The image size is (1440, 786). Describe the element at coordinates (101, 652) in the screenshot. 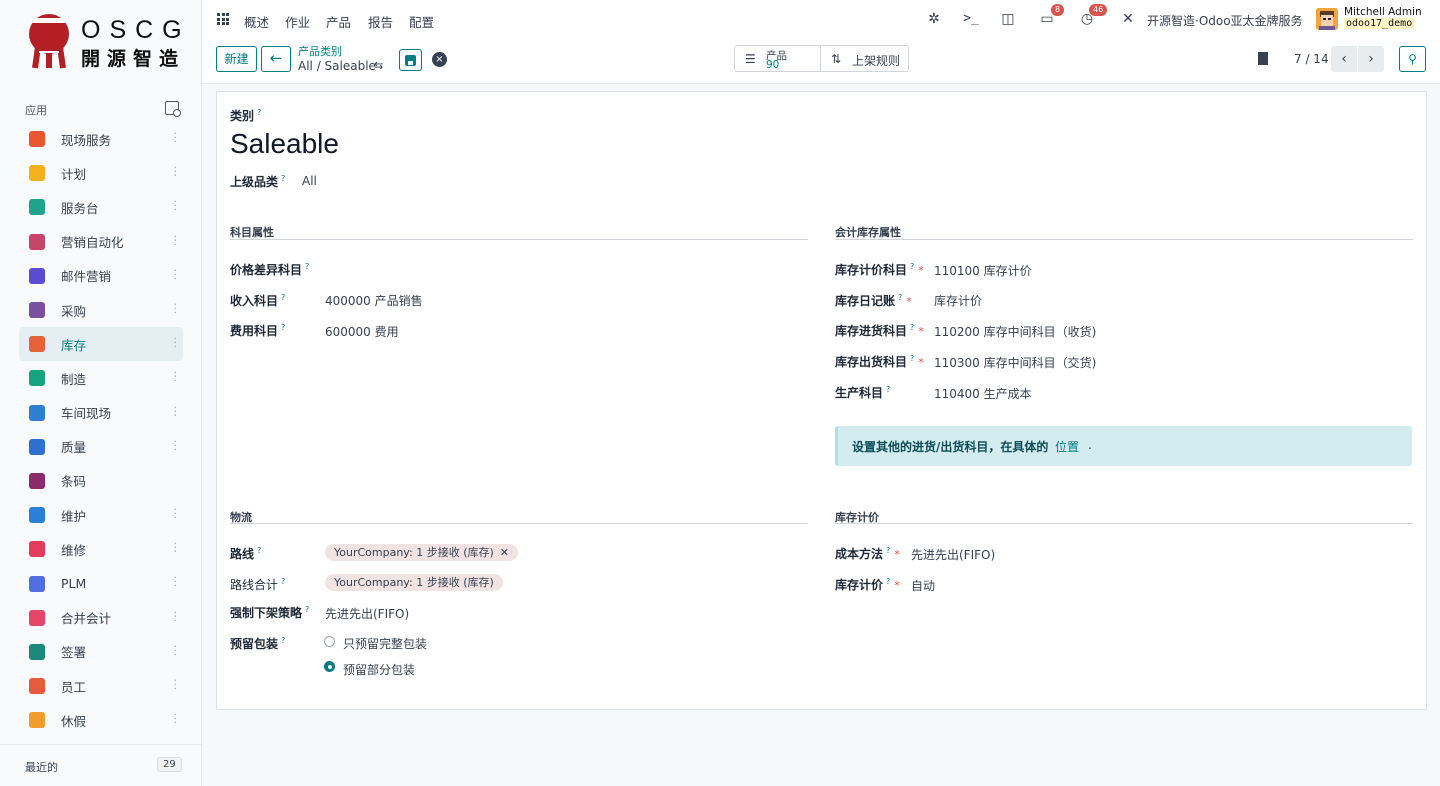

I see `sidebar-app-item: 签署 · · ·` at that location.